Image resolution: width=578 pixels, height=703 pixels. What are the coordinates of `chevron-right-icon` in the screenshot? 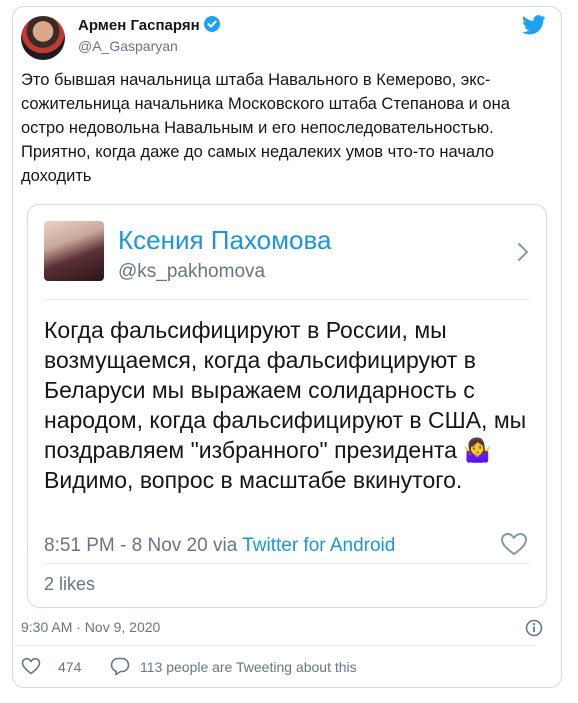 It's located at (523, 252).